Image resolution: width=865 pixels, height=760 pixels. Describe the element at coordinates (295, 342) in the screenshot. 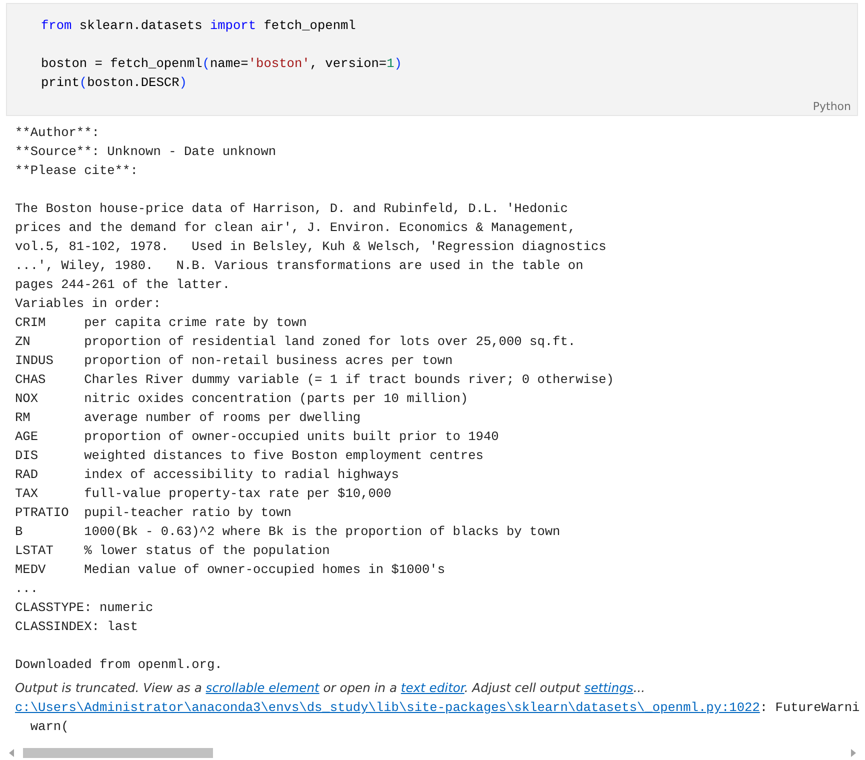

I see `output-line: ZN proportion of residential land zoned for lots over 25,000 sq.ft.` at that location.